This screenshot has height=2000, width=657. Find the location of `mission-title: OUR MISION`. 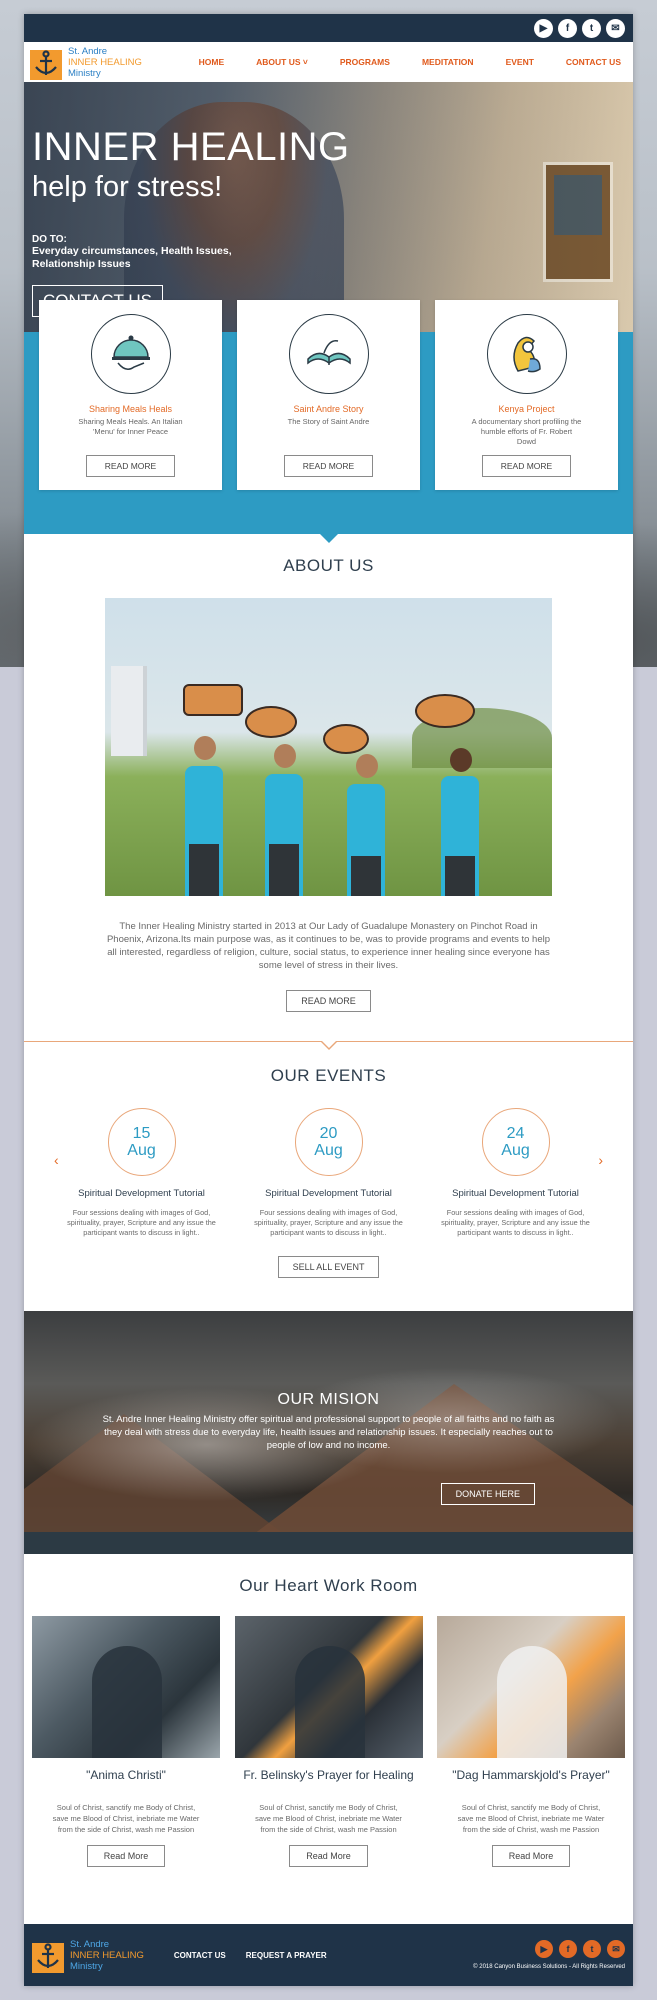

mission-title: OUR MISION is located at coordinates (328, 1399).